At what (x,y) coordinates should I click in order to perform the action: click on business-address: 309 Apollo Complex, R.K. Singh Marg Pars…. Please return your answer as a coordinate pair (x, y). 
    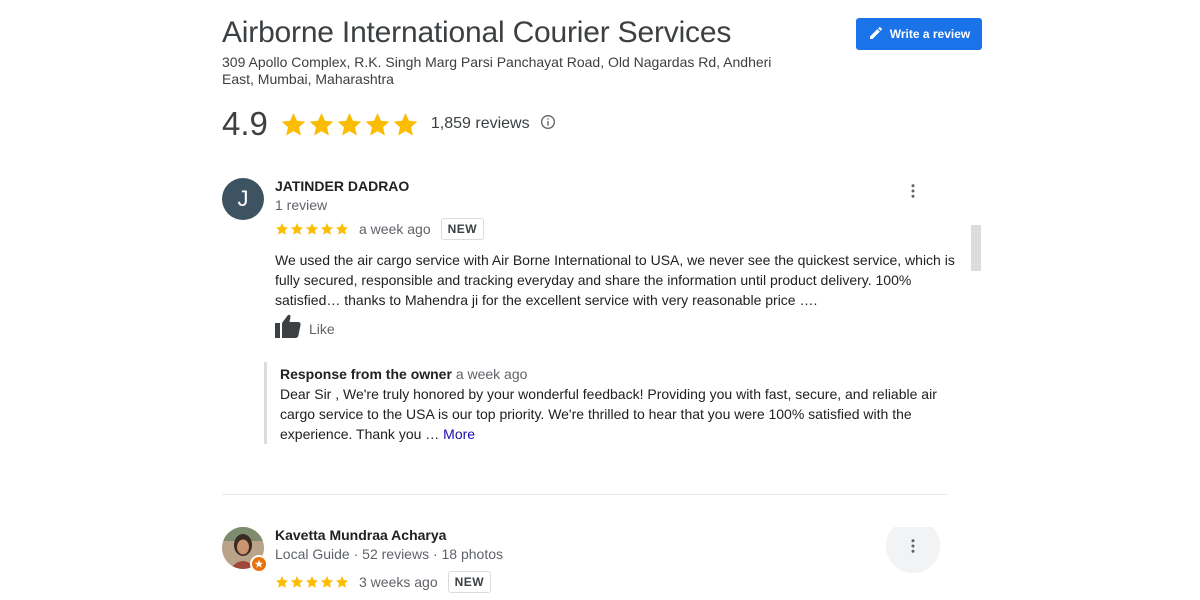
    Looking at the image, I should click on (497, 70).